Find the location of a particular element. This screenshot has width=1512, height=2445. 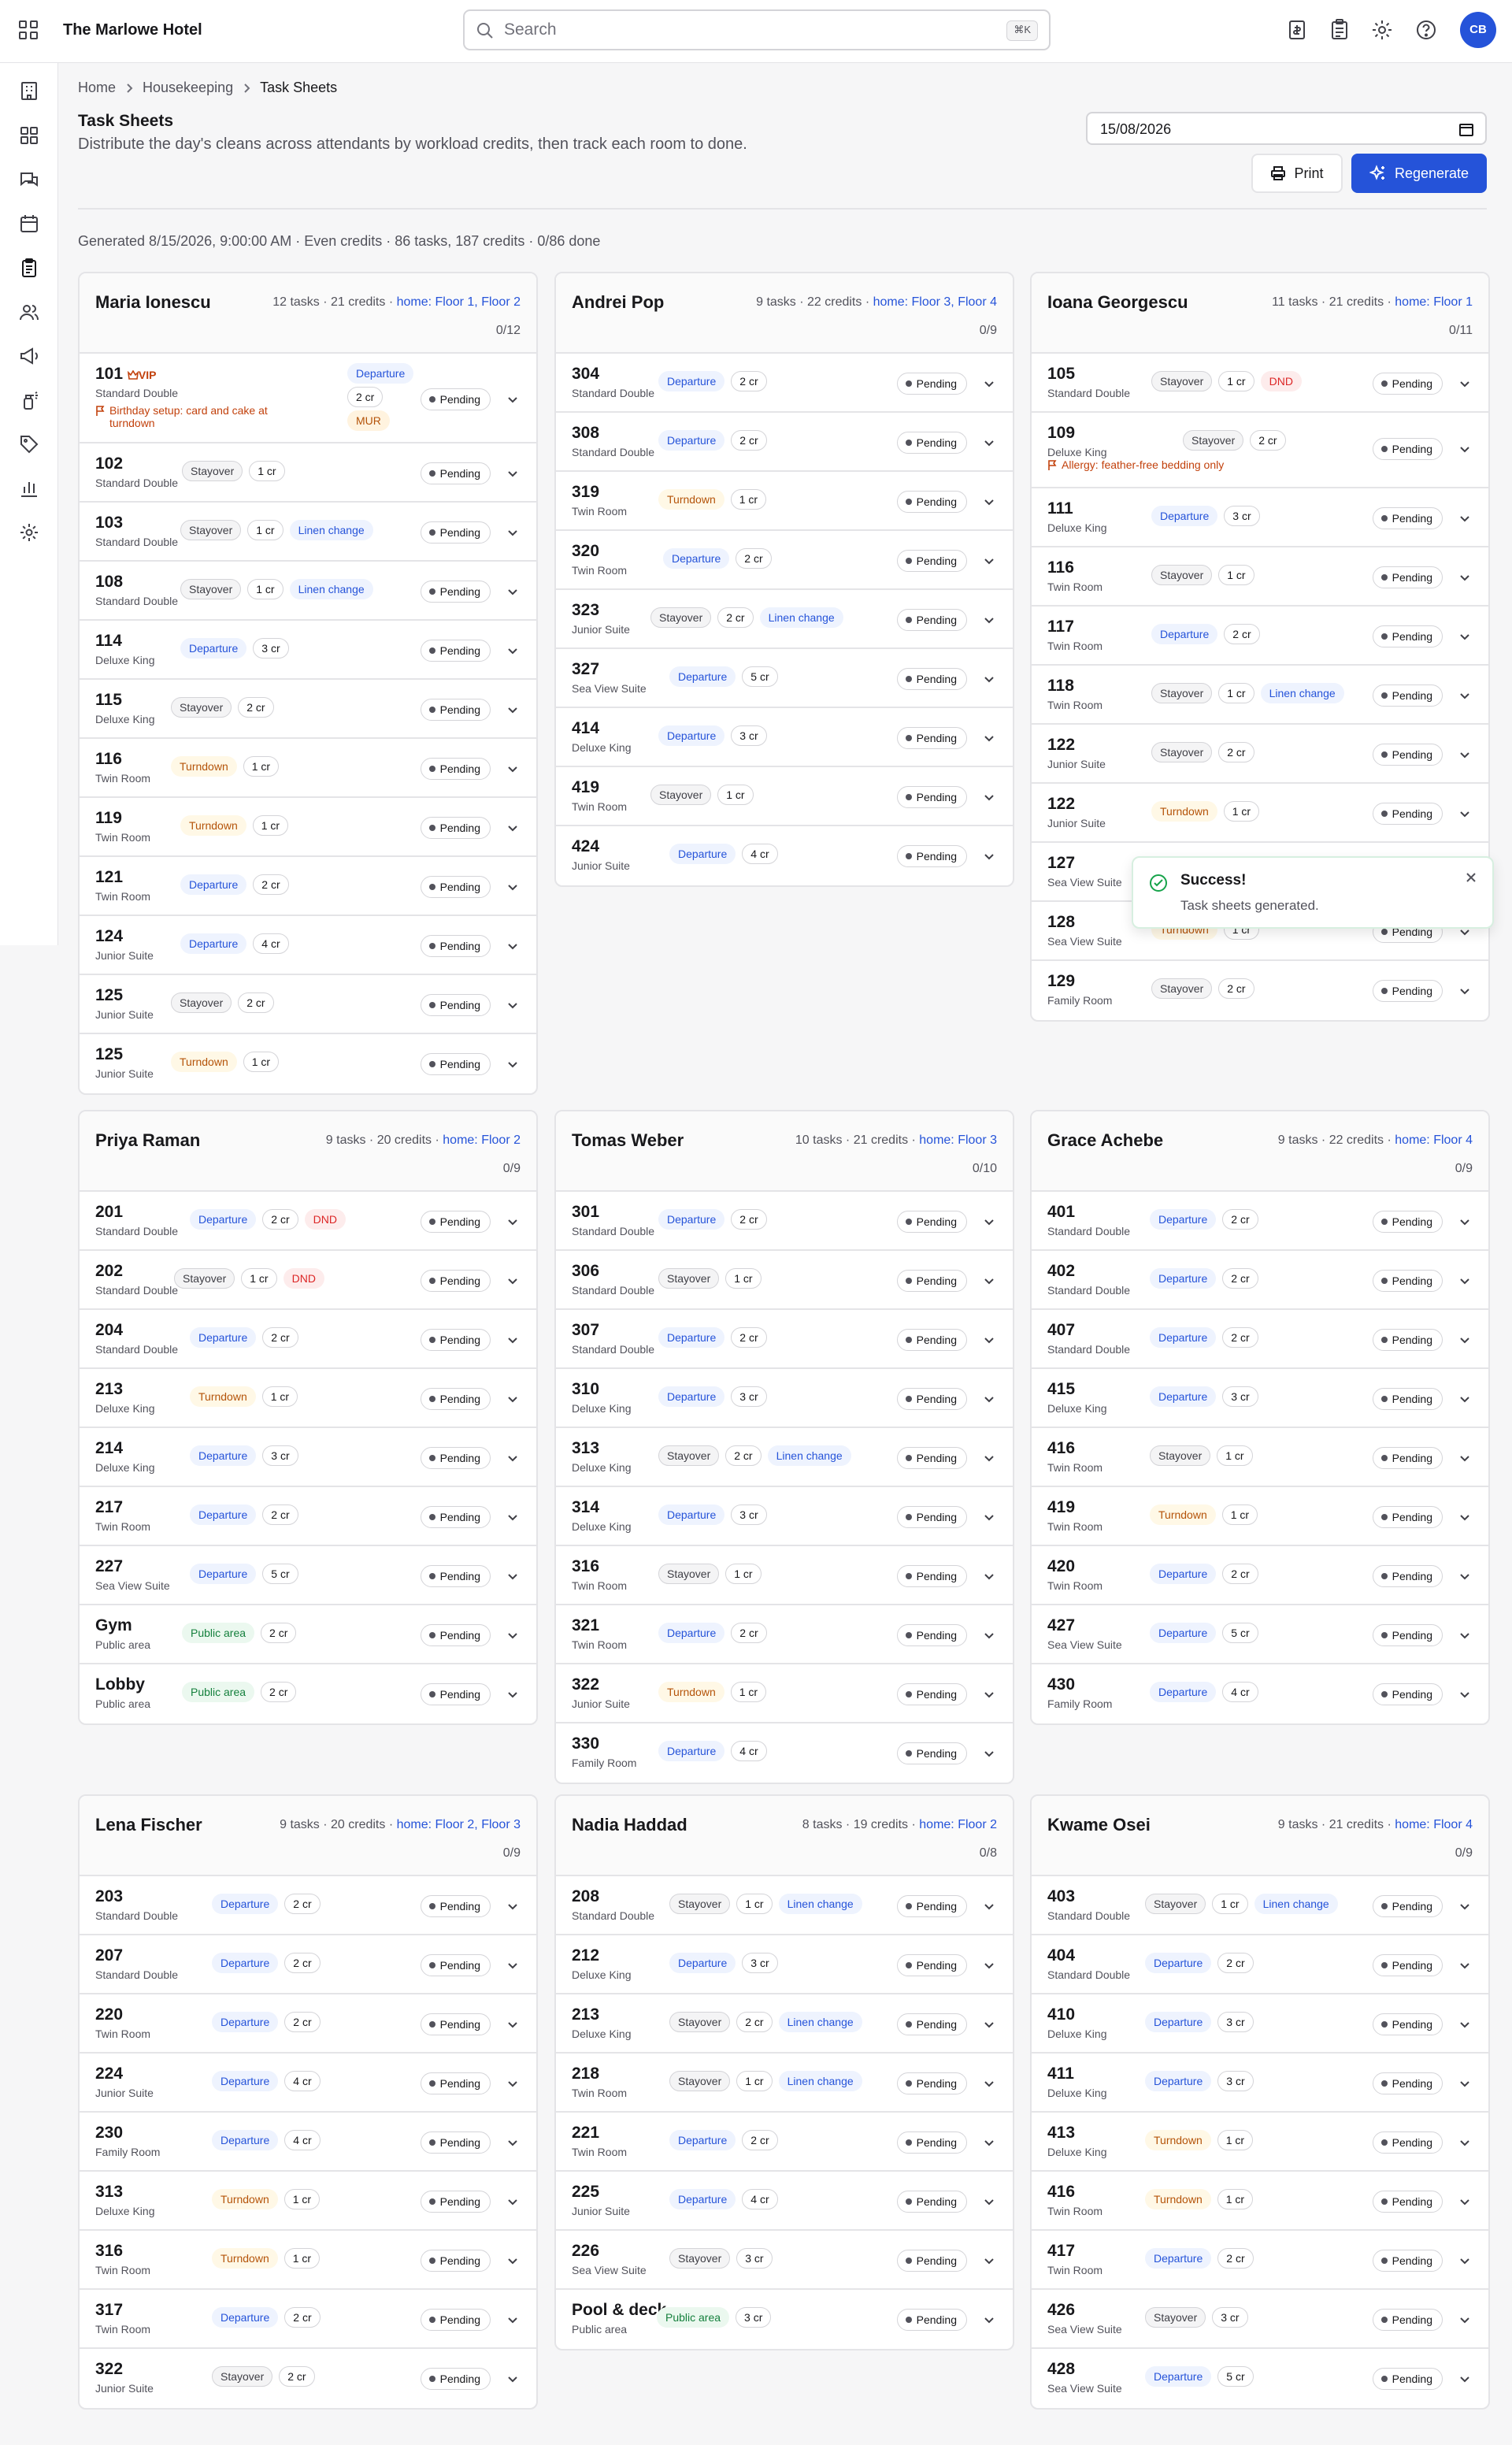

room-task-row: 230 Family Room Departure 4 cr Pending is located at coordinates (308, 2142).